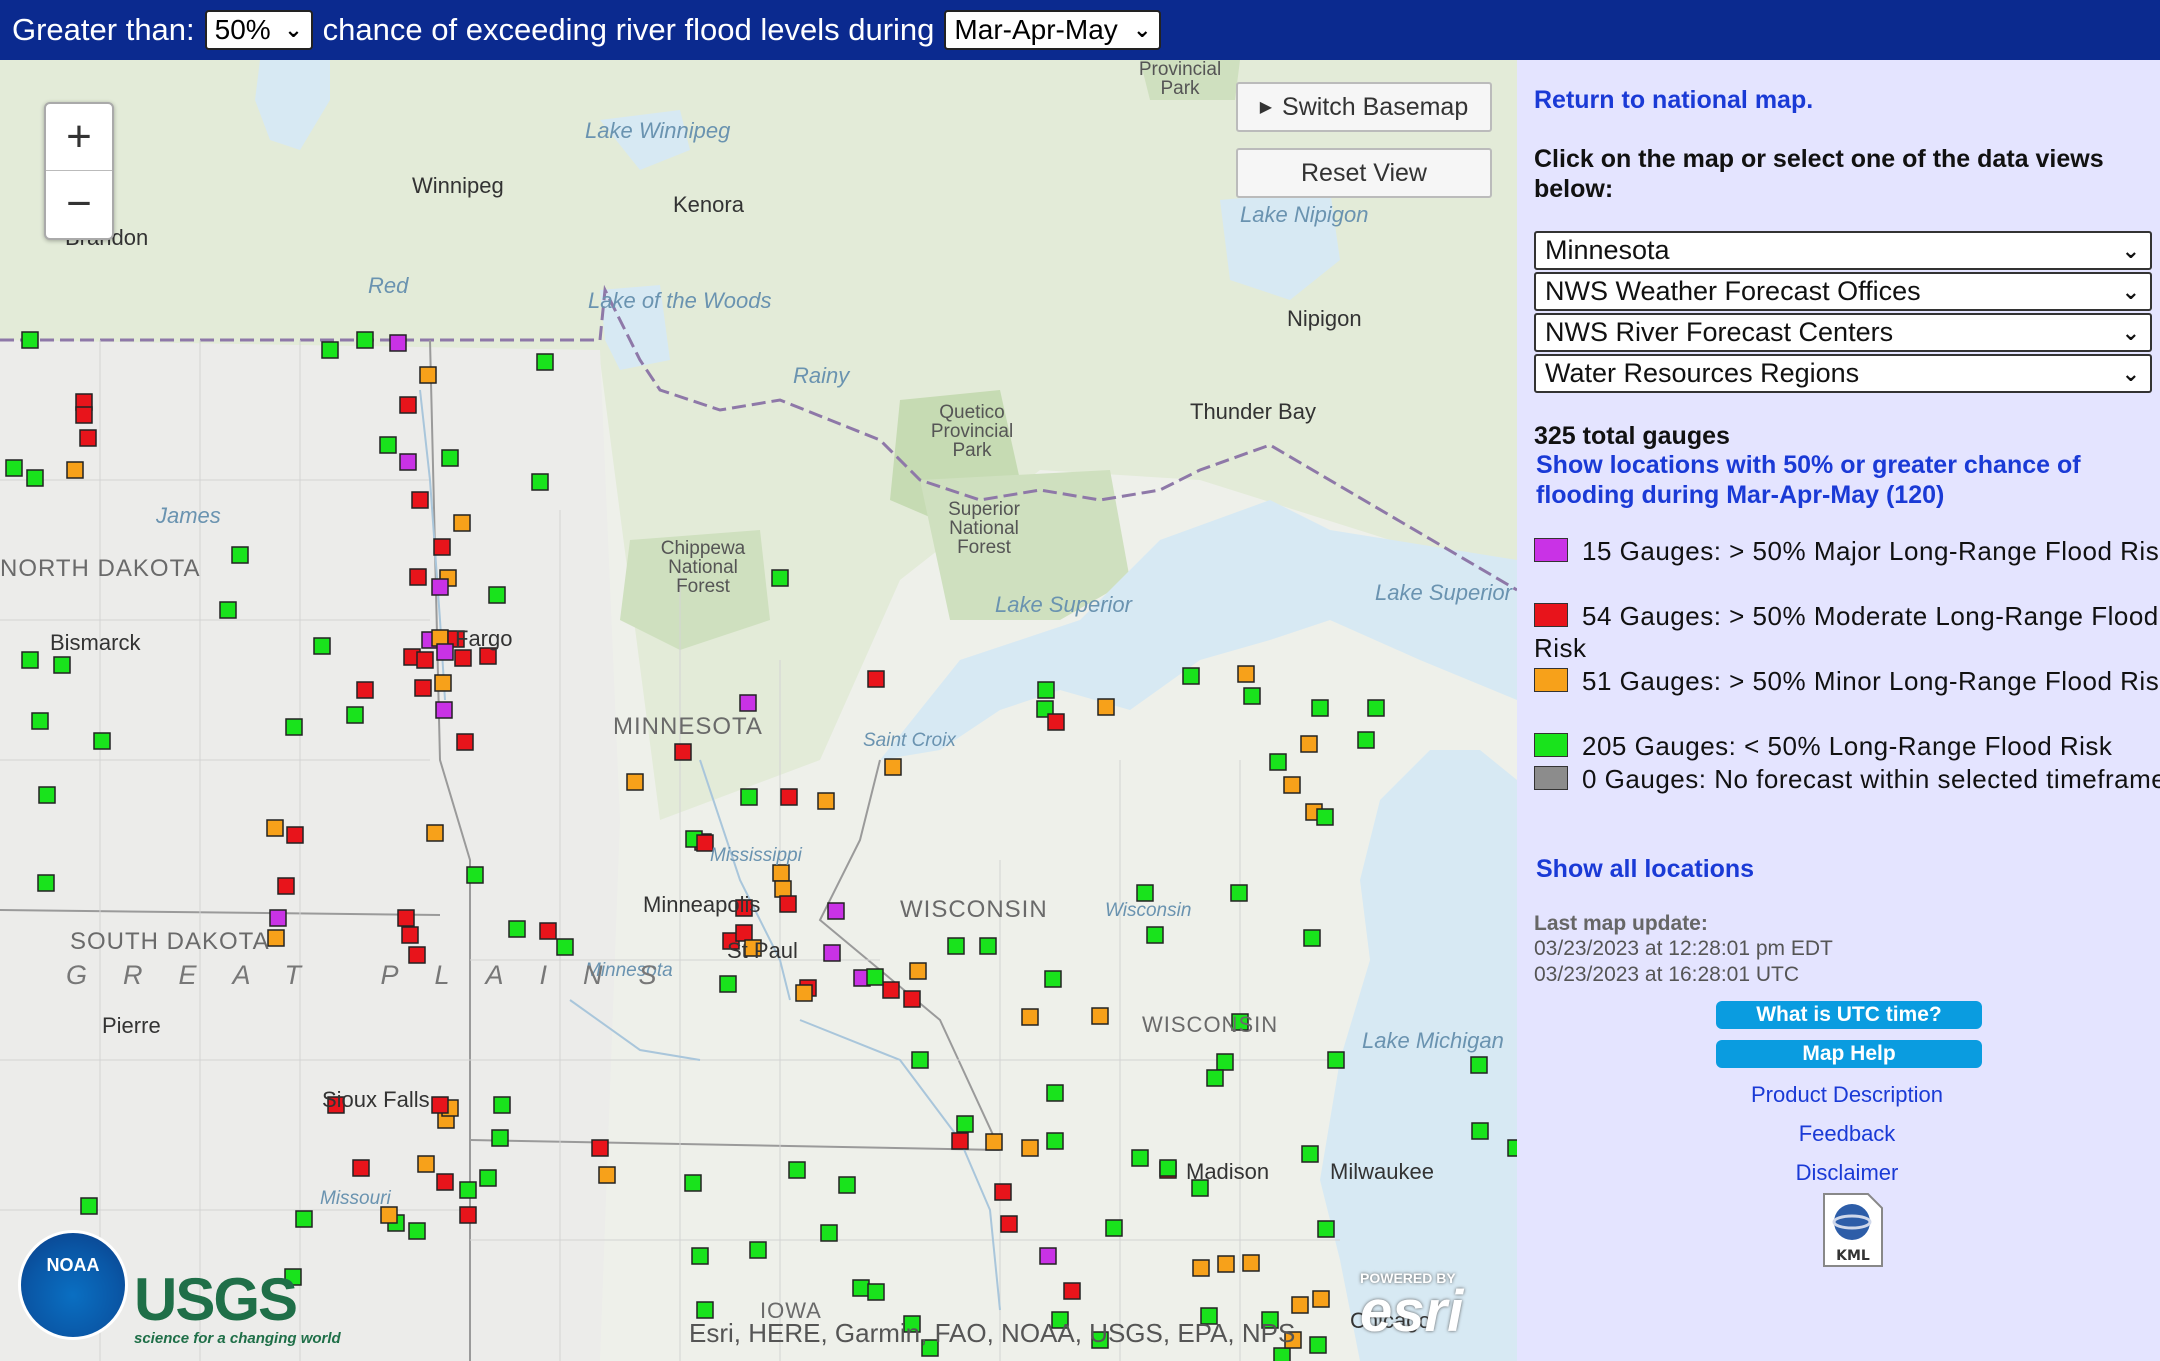 Image resolution: width=2160 pixels, height=1361 pixels. Describe the element at coordinates (1843, 373) in the screenshot. I see `wrr-select: Water Resources Regions ⌄` at that location.